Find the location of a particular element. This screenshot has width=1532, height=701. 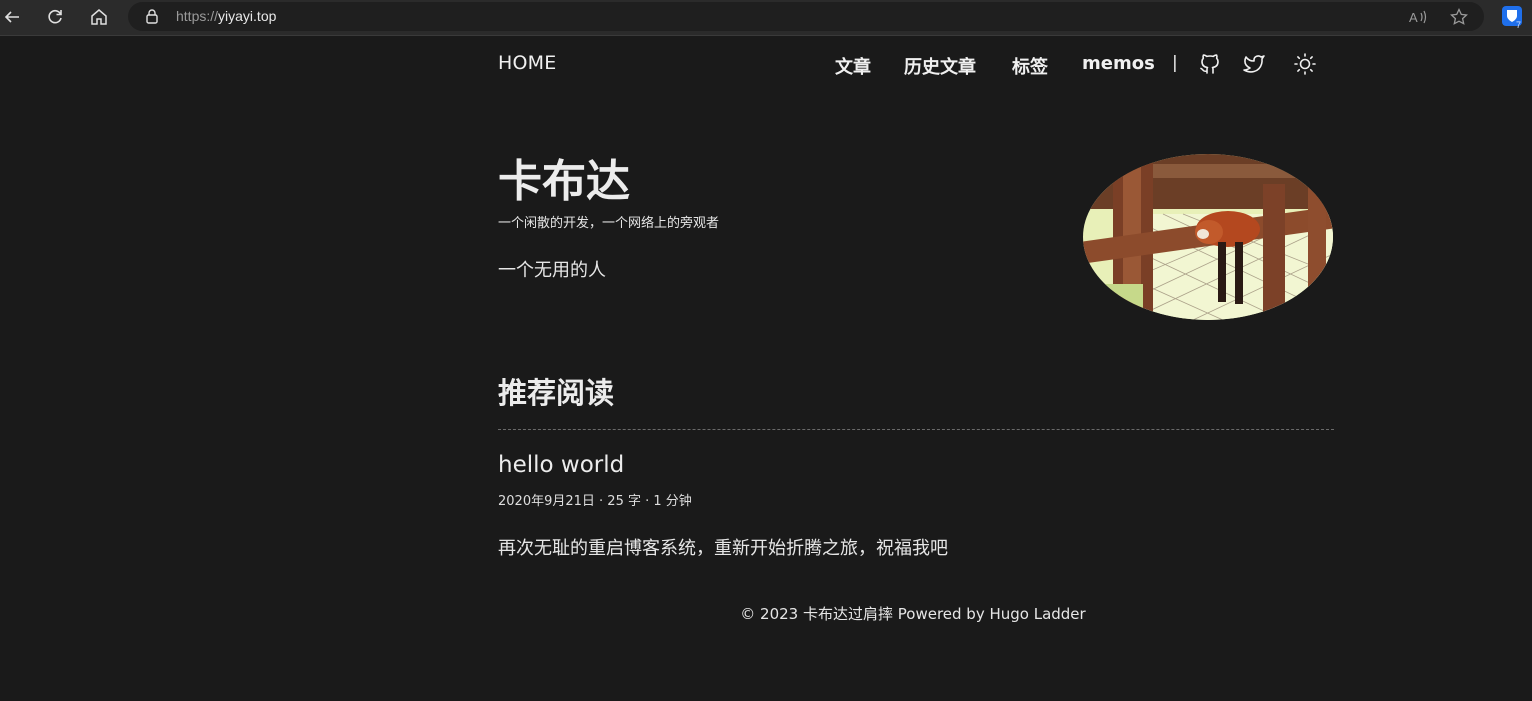

footer: © 2023 卡布达过肩摔 Powered by Hugo Ladder is located at coordinates (913, 614).